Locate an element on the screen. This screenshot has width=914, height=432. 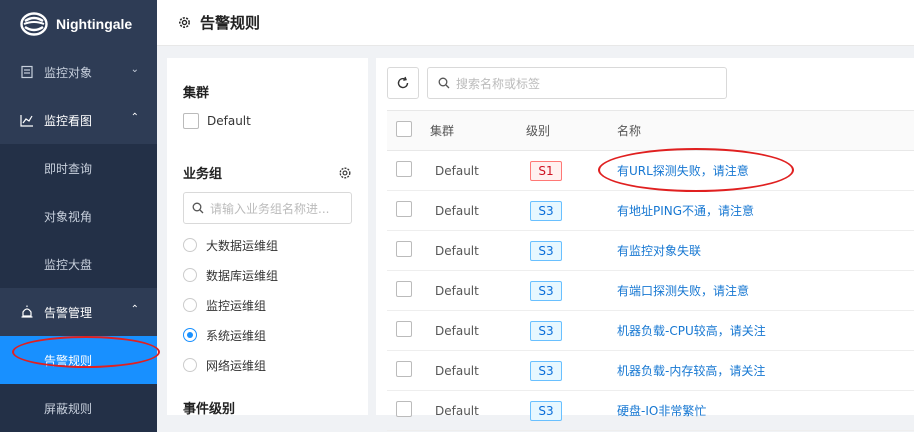
radio-button-selected is located at coordinates (190, 335).